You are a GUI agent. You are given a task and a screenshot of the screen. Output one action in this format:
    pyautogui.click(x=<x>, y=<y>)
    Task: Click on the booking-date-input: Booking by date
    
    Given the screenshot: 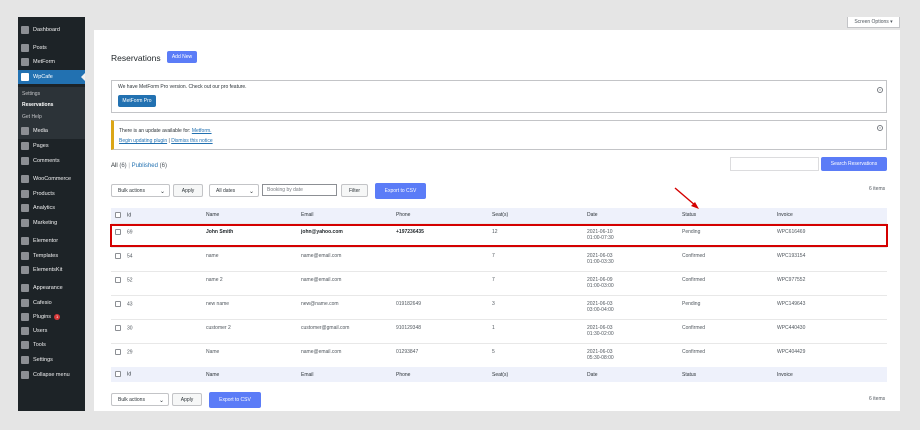 What is the action you would take?
    pyautogui.click(x=299, y=190)
    